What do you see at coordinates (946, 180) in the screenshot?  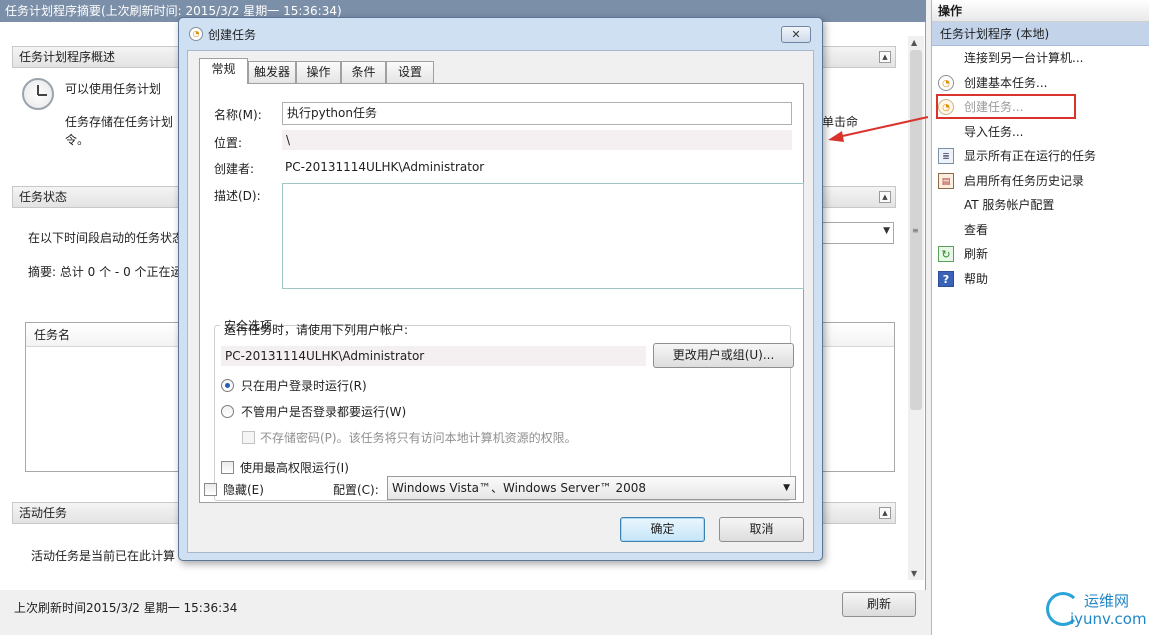 I see `history-icon: ▤` at bounding box center [946, 180].